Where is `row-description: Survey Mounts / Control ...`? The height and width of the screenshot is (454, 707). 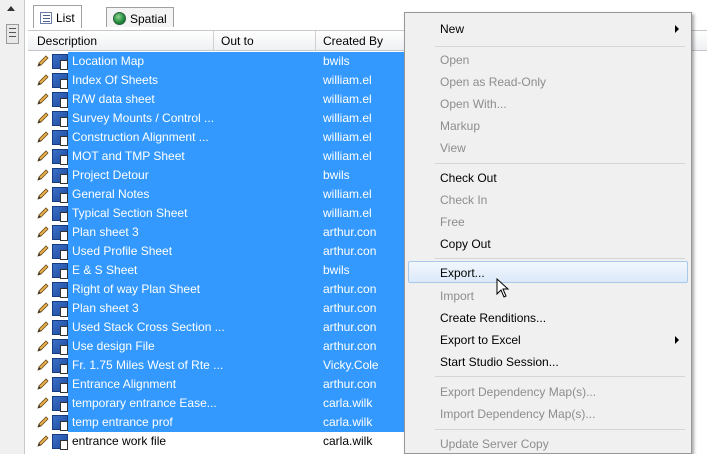
row-description: Survey Mounts / Control ... is located at coordinates (143, 118).